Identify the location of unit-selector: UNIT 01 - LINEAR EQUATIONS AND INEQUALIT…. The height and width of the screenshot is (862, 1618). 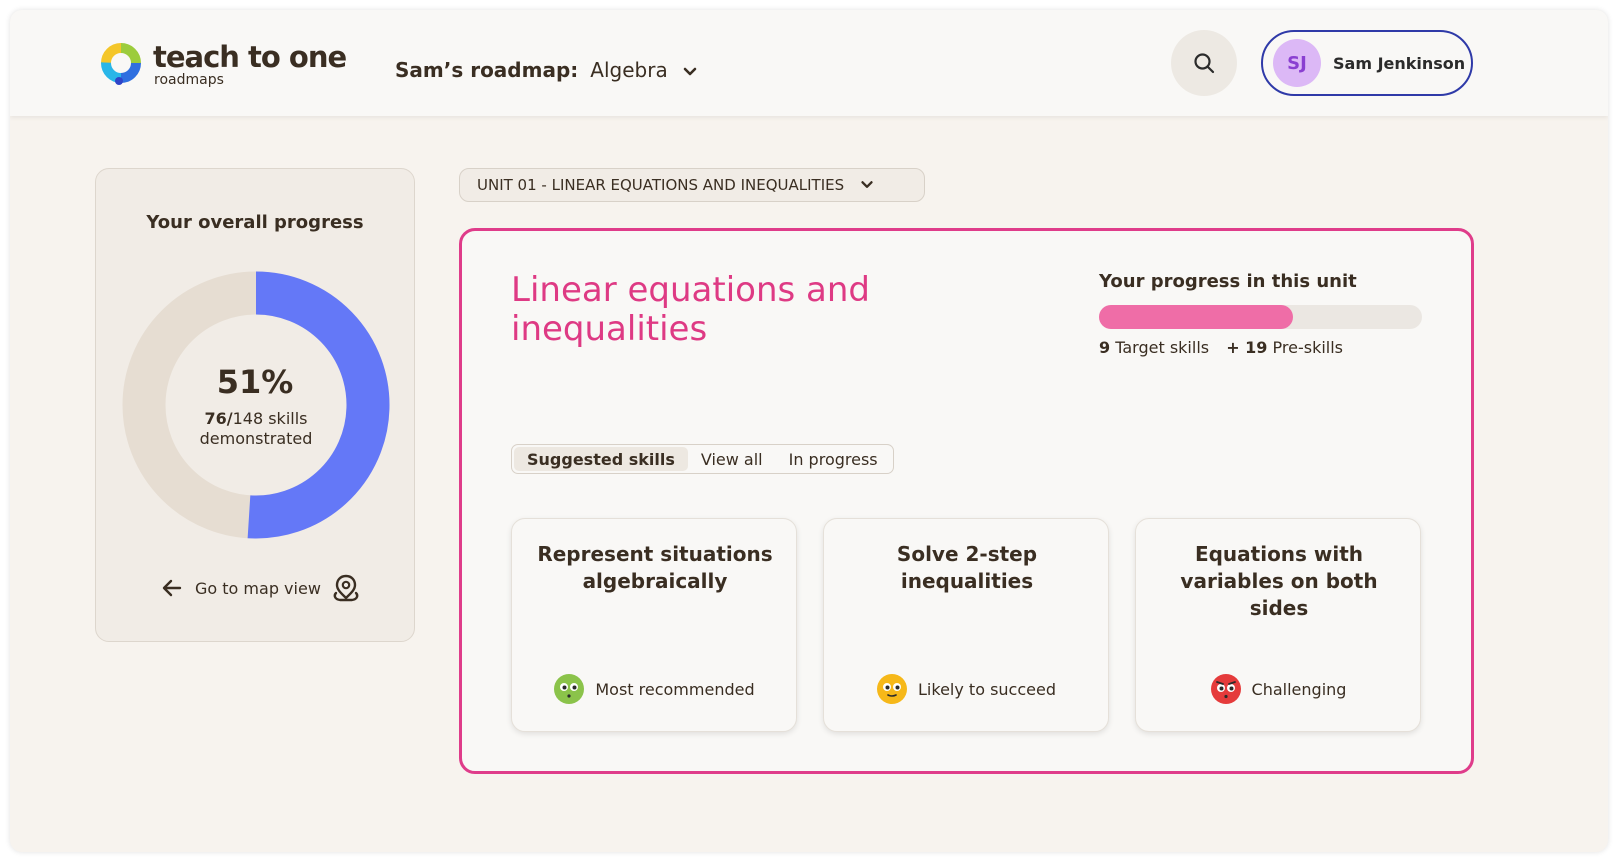
(692, 185).